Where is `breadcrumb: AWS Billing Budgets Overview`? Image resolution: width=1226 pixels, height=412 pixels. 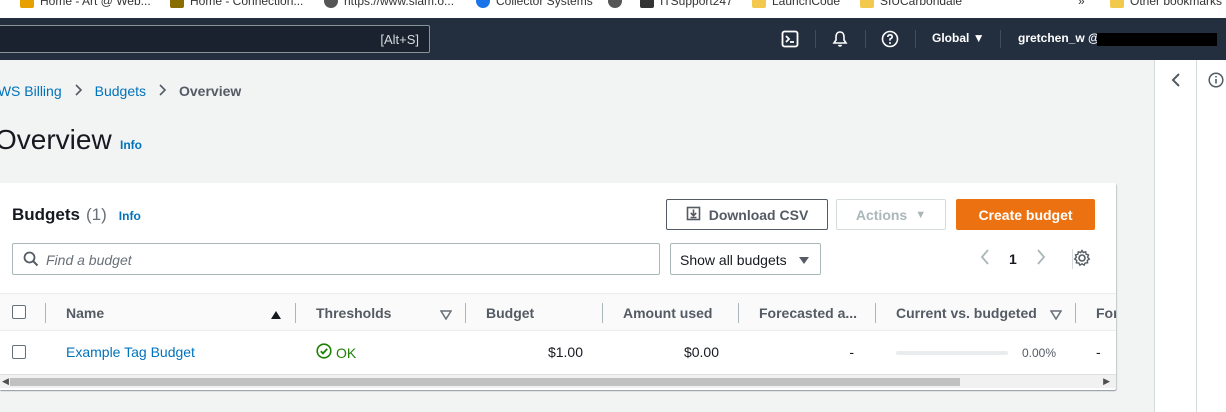
breadcrumb: AWS Billing Budgets Overview is located at coordinates (120, 91).